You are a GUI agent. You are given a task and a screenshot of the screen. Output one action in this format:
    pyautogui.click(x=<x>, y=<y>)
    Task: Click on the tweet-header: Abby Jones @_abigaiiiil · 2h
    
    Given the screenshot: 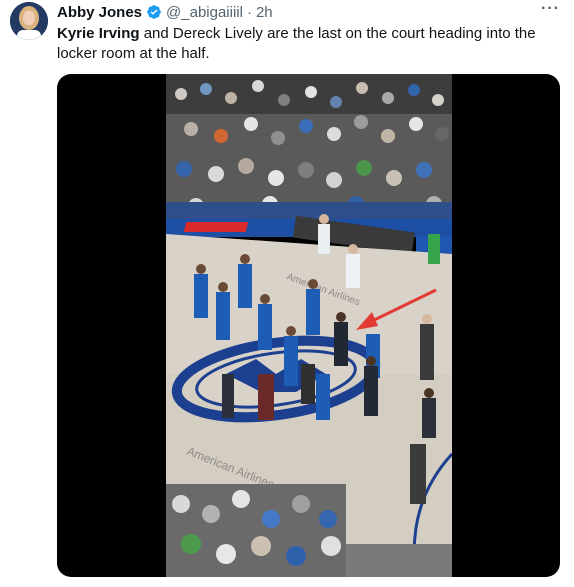 What is the action you would take?
    pyautogui.click(x=165, y=12)
    